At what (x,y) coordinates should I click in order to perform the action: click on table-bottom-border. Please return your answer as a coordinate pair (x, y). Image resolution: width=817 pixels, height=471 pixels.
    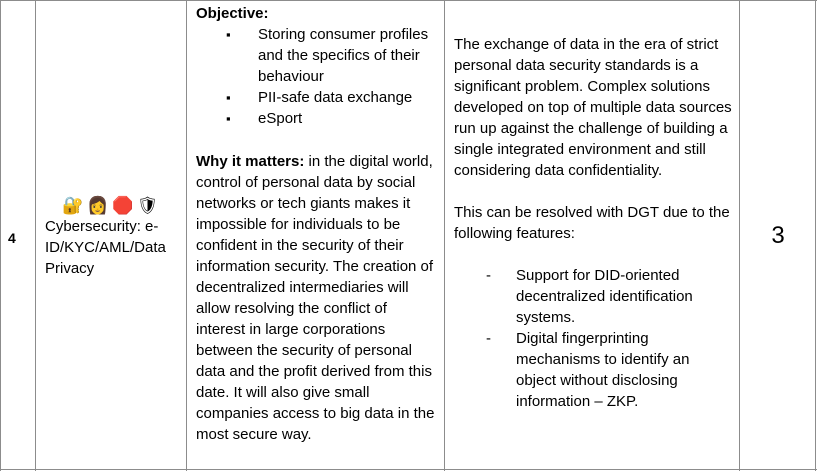
    Looking at the image, I should click on (408, 469).